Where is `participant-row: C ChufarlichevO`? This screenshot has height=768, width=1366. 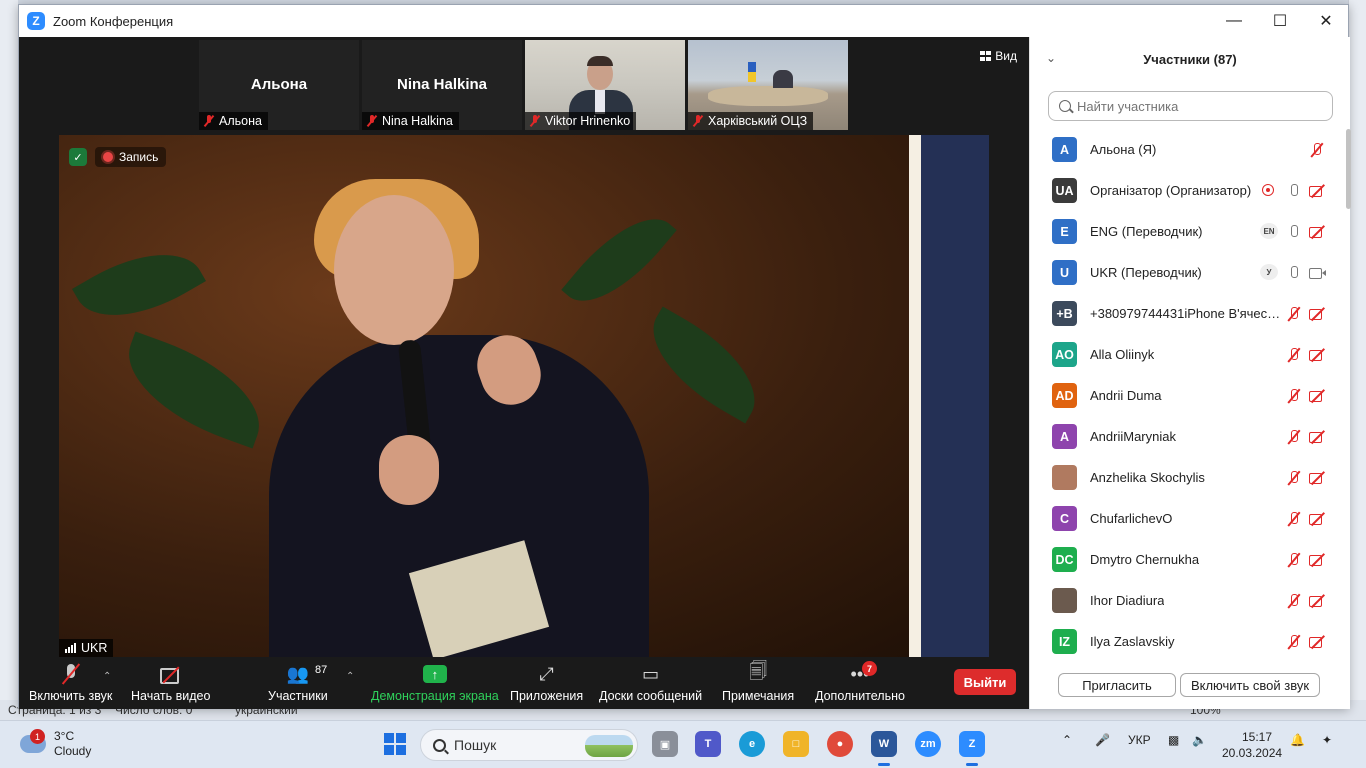 participant-row: C ChufarlichevO is located at coordinates (1186, 518).